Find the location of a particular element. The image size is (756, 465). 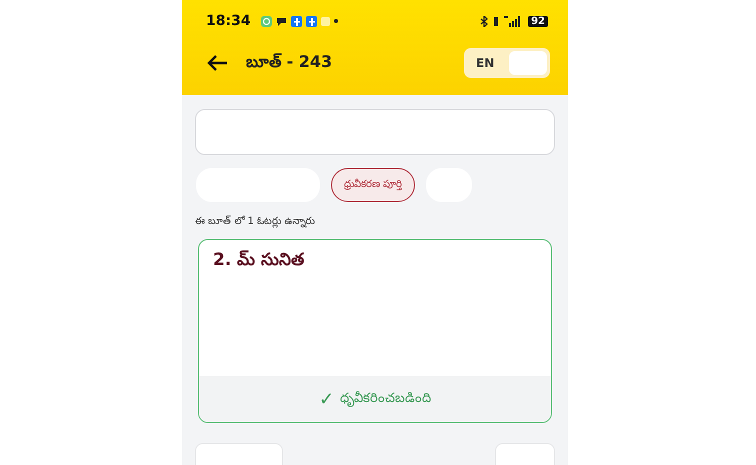

notification-icon is located at coordinates (325, 21).